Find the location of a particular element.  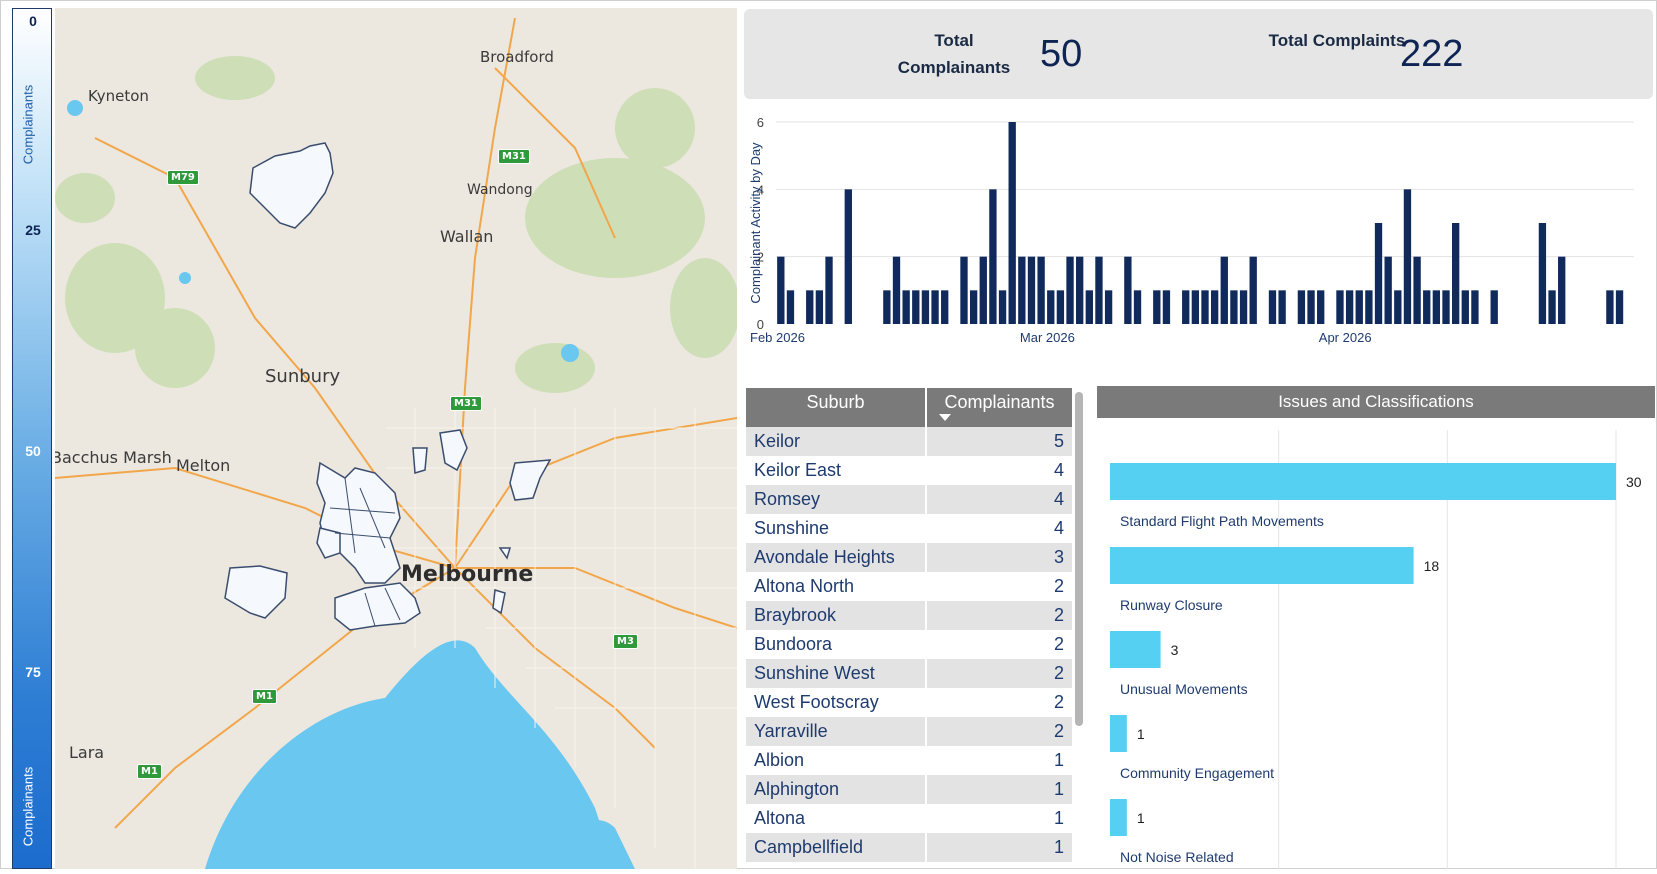

table-row: Albion 1 is located at coordinates (909, 760).